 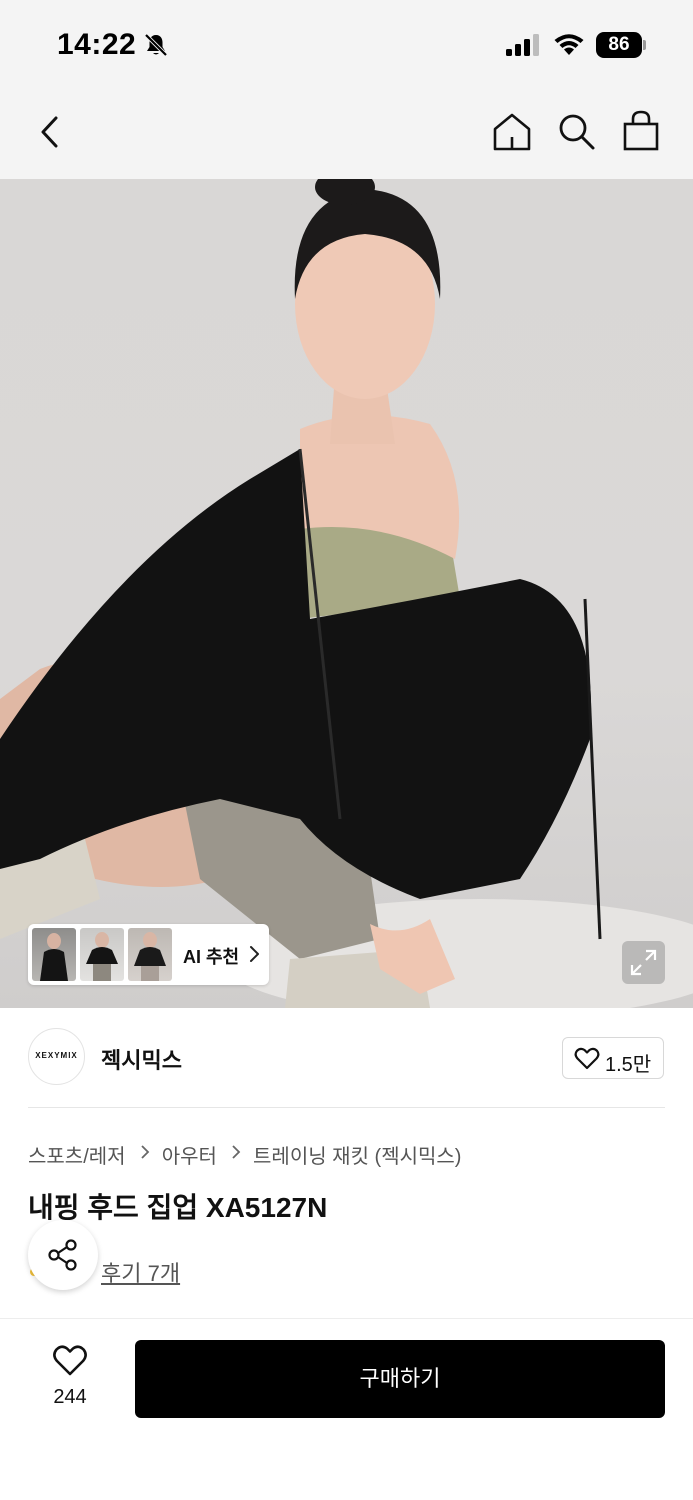 What do you see at coordinates (70, 1397) in the screenshot?
I see `wishlist-count: 244` at bounding box center [70, 1397].